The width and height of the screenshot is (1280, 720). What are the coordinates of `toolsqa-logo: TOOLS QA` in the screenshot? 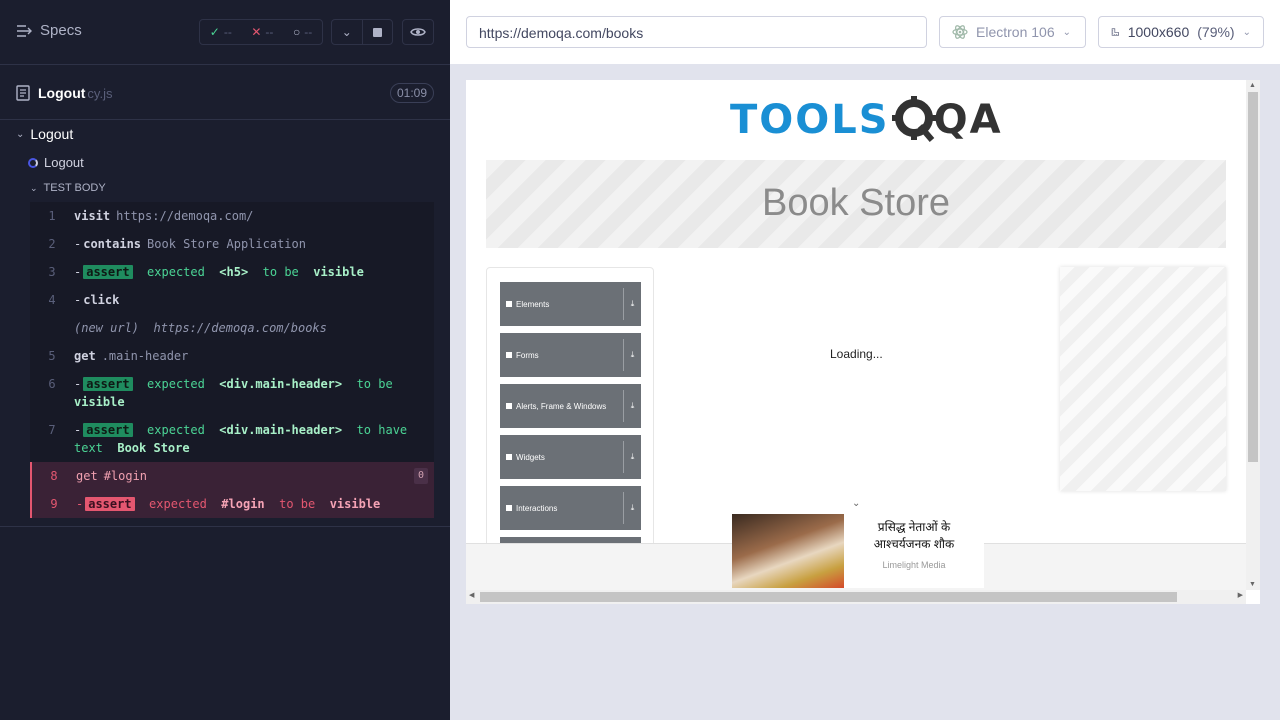 It's located at (866, 120).